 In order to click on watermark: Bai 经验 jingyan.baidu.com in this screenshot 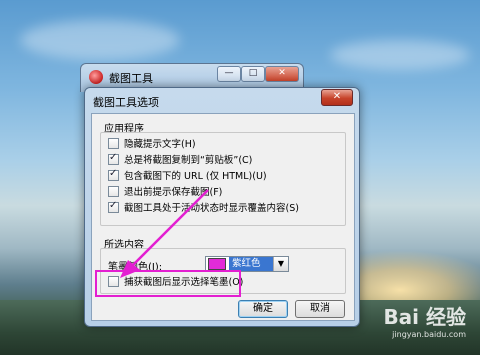, I will do `click(424, 320)`.